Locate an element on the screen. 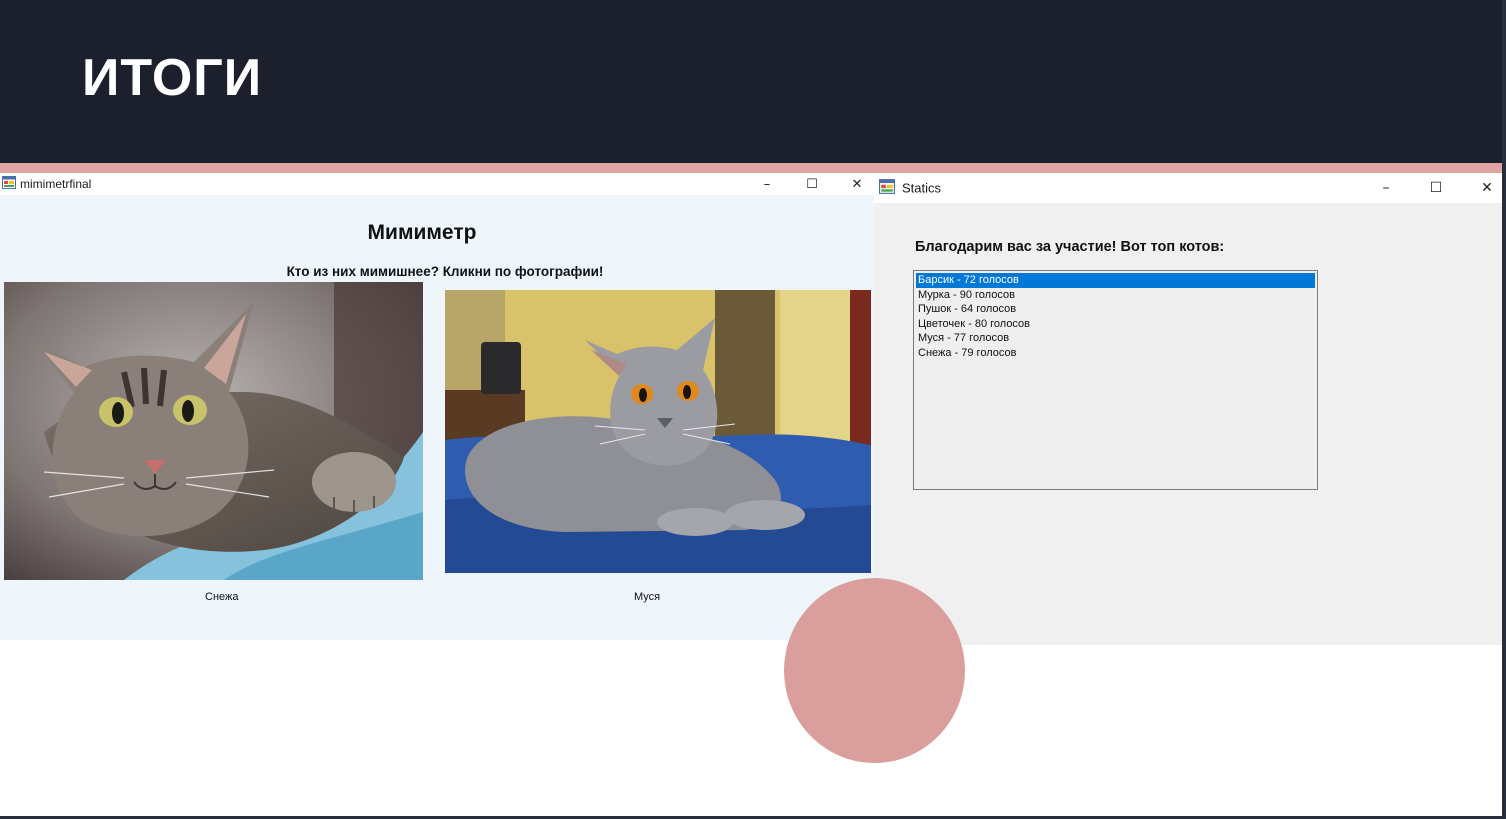  window-title: mimimetrfinal is located at coordinates (56, 184).